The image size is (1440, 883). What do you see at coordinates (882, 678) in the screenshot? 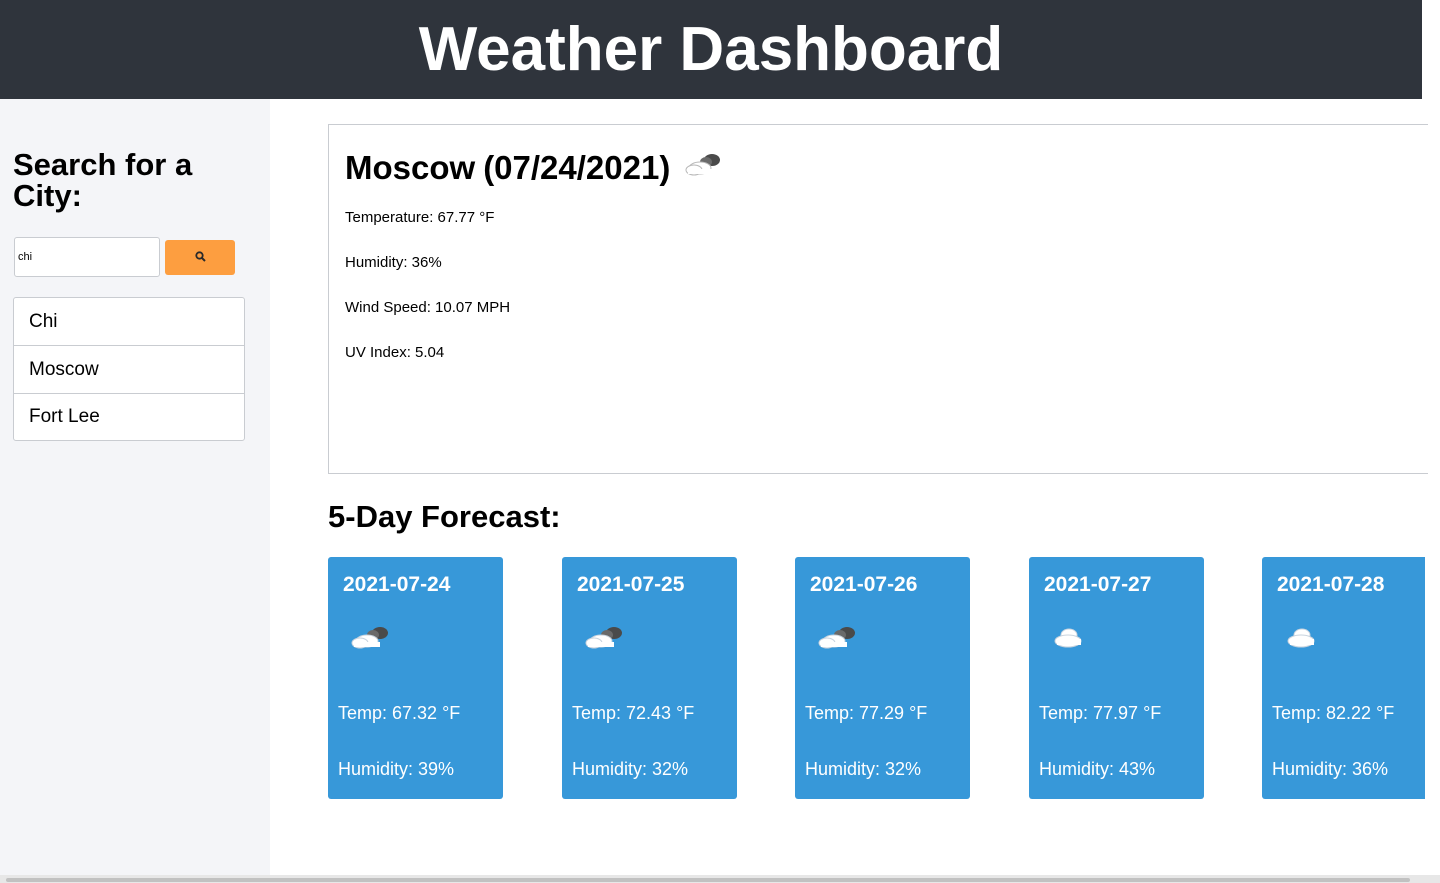
I see `forecast-card: 2021-07-26 Temp: 77.29 °F Humidity: 32%` at bounding box center [882, 678].